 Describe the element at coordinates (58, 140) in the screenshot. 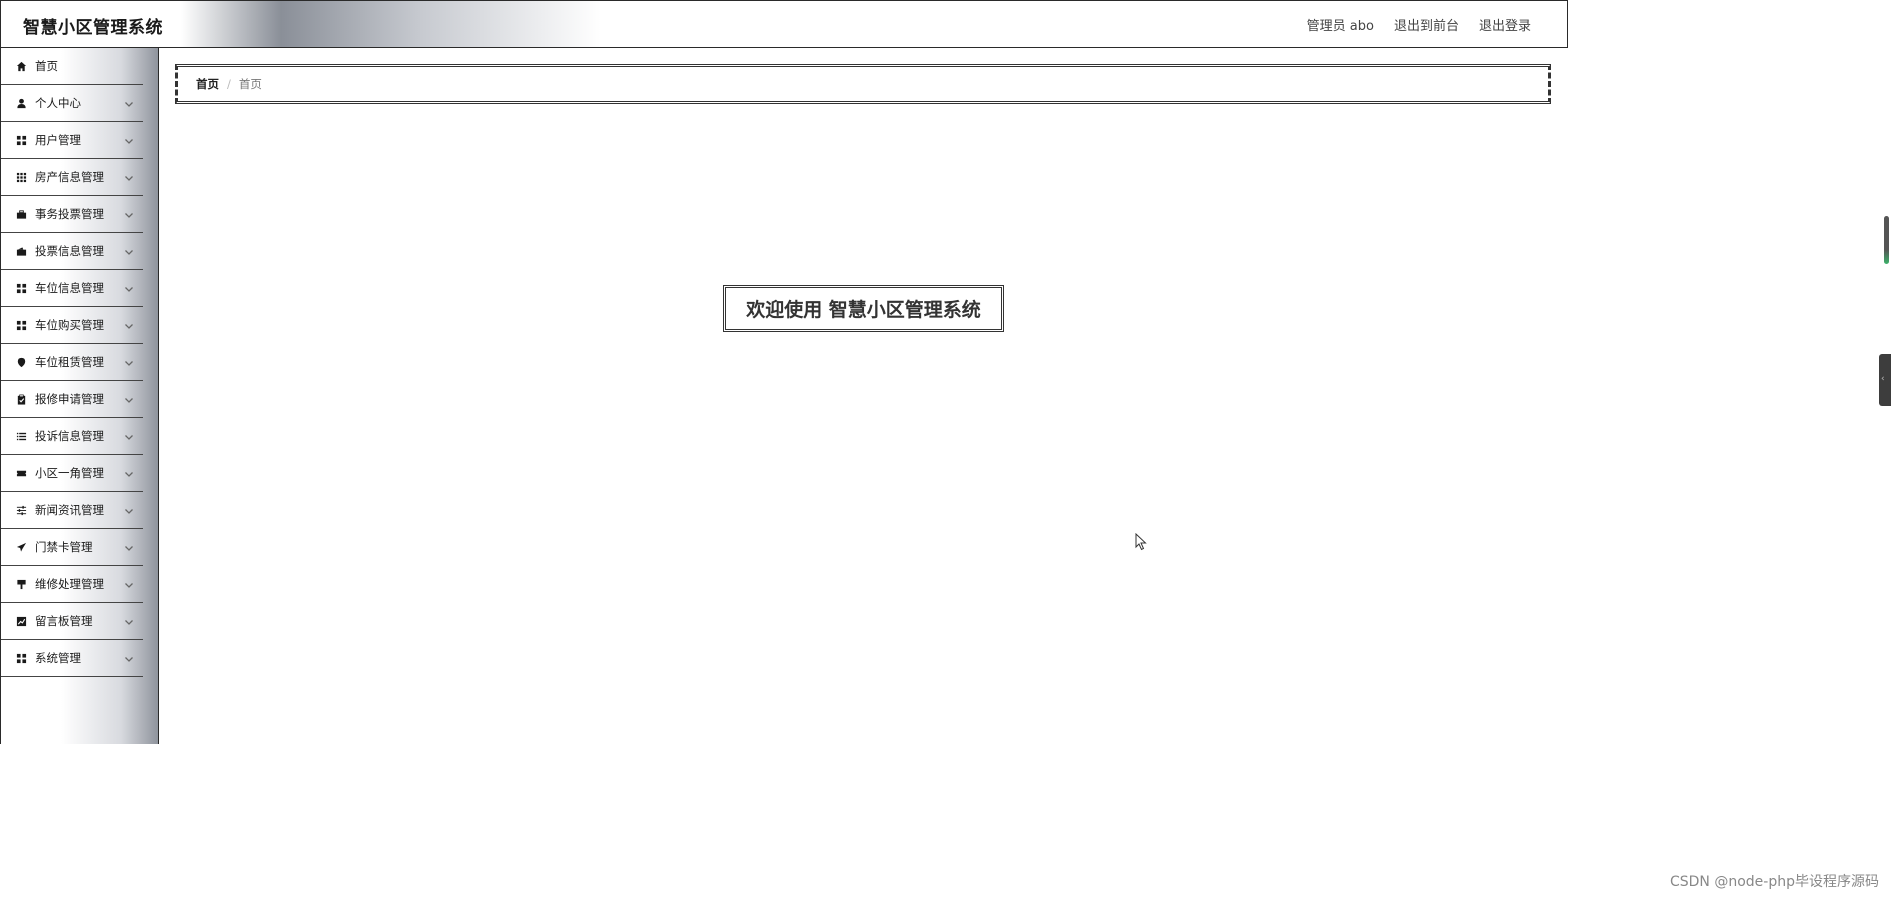

I see `sidebar-item-label: 用户管理` at that location.